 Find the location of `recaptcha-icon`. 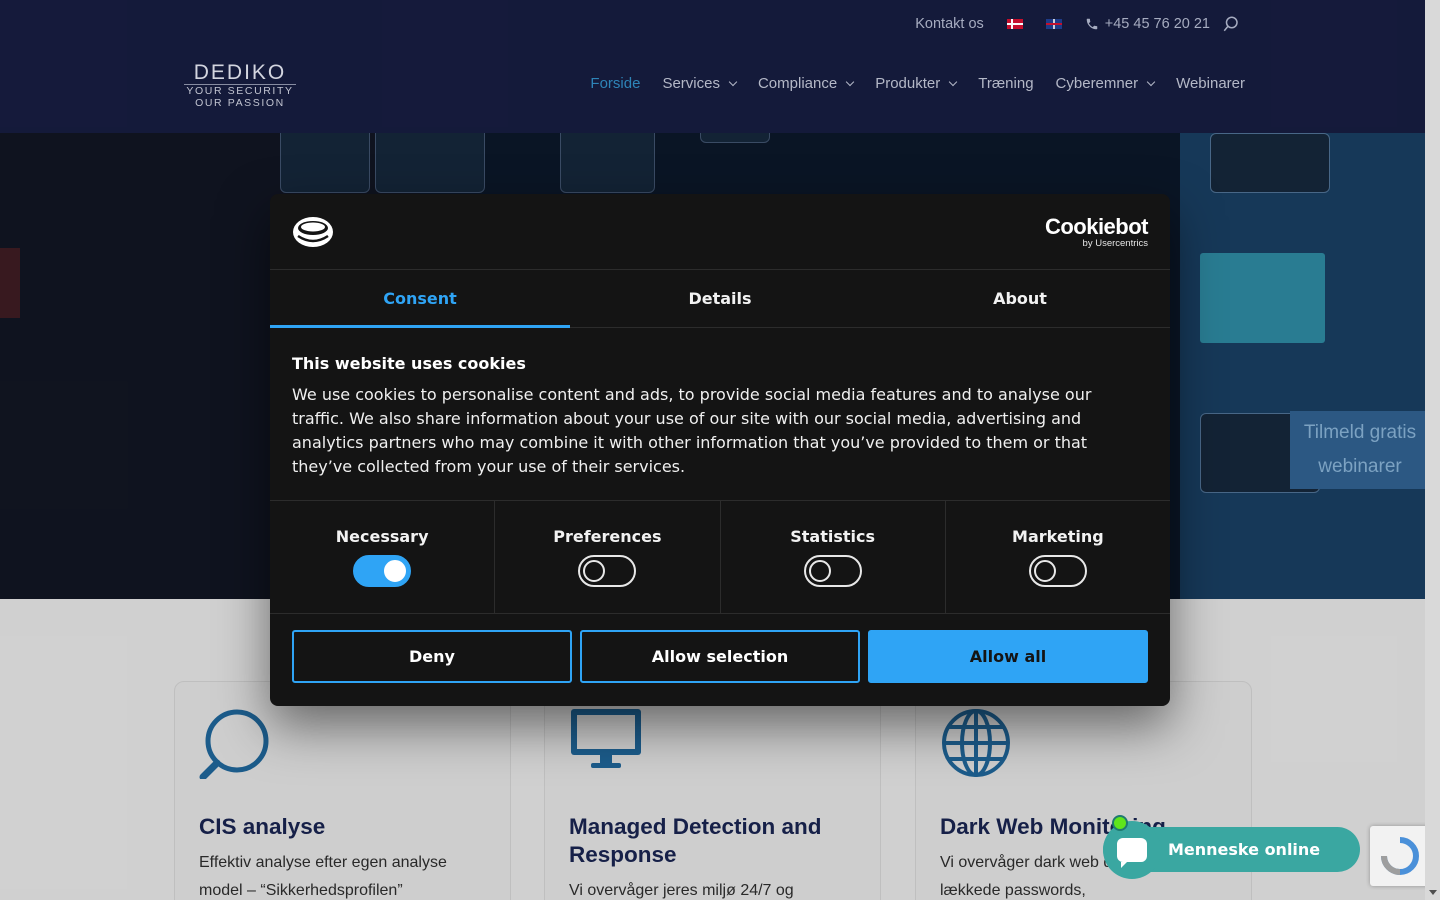

recaptcha-icon is located at coordinates (1400, 856).